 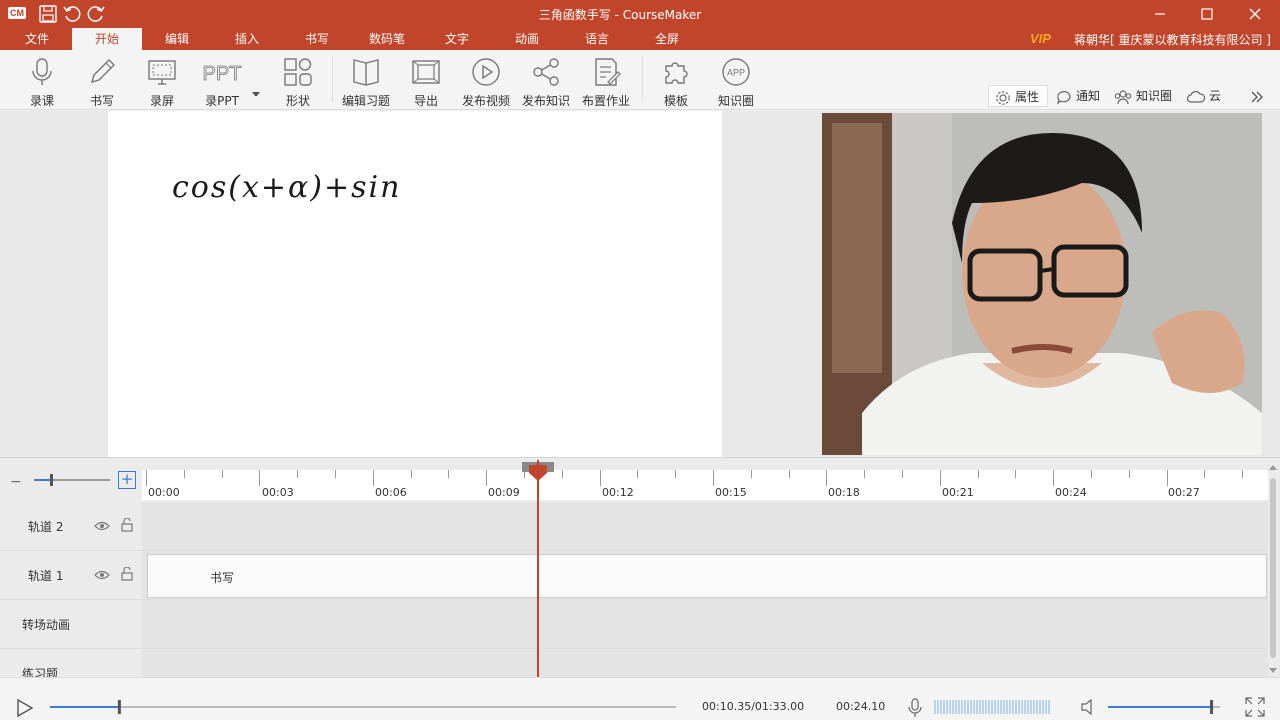 I want to click on menu-write: 书写, so click(x=317, y=39).